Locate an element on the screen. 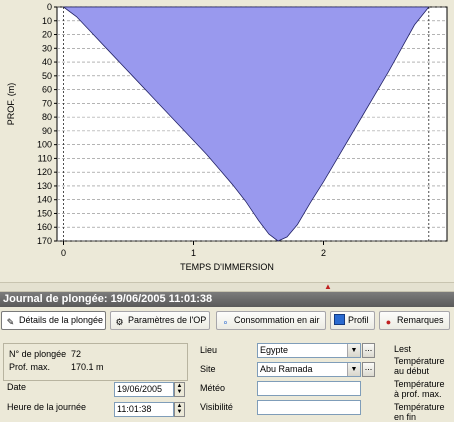 The width and height of the screenshot is (454, 422). x-axis-label: TEMPS D'IMMERSION is located at coordinates (227, 267).